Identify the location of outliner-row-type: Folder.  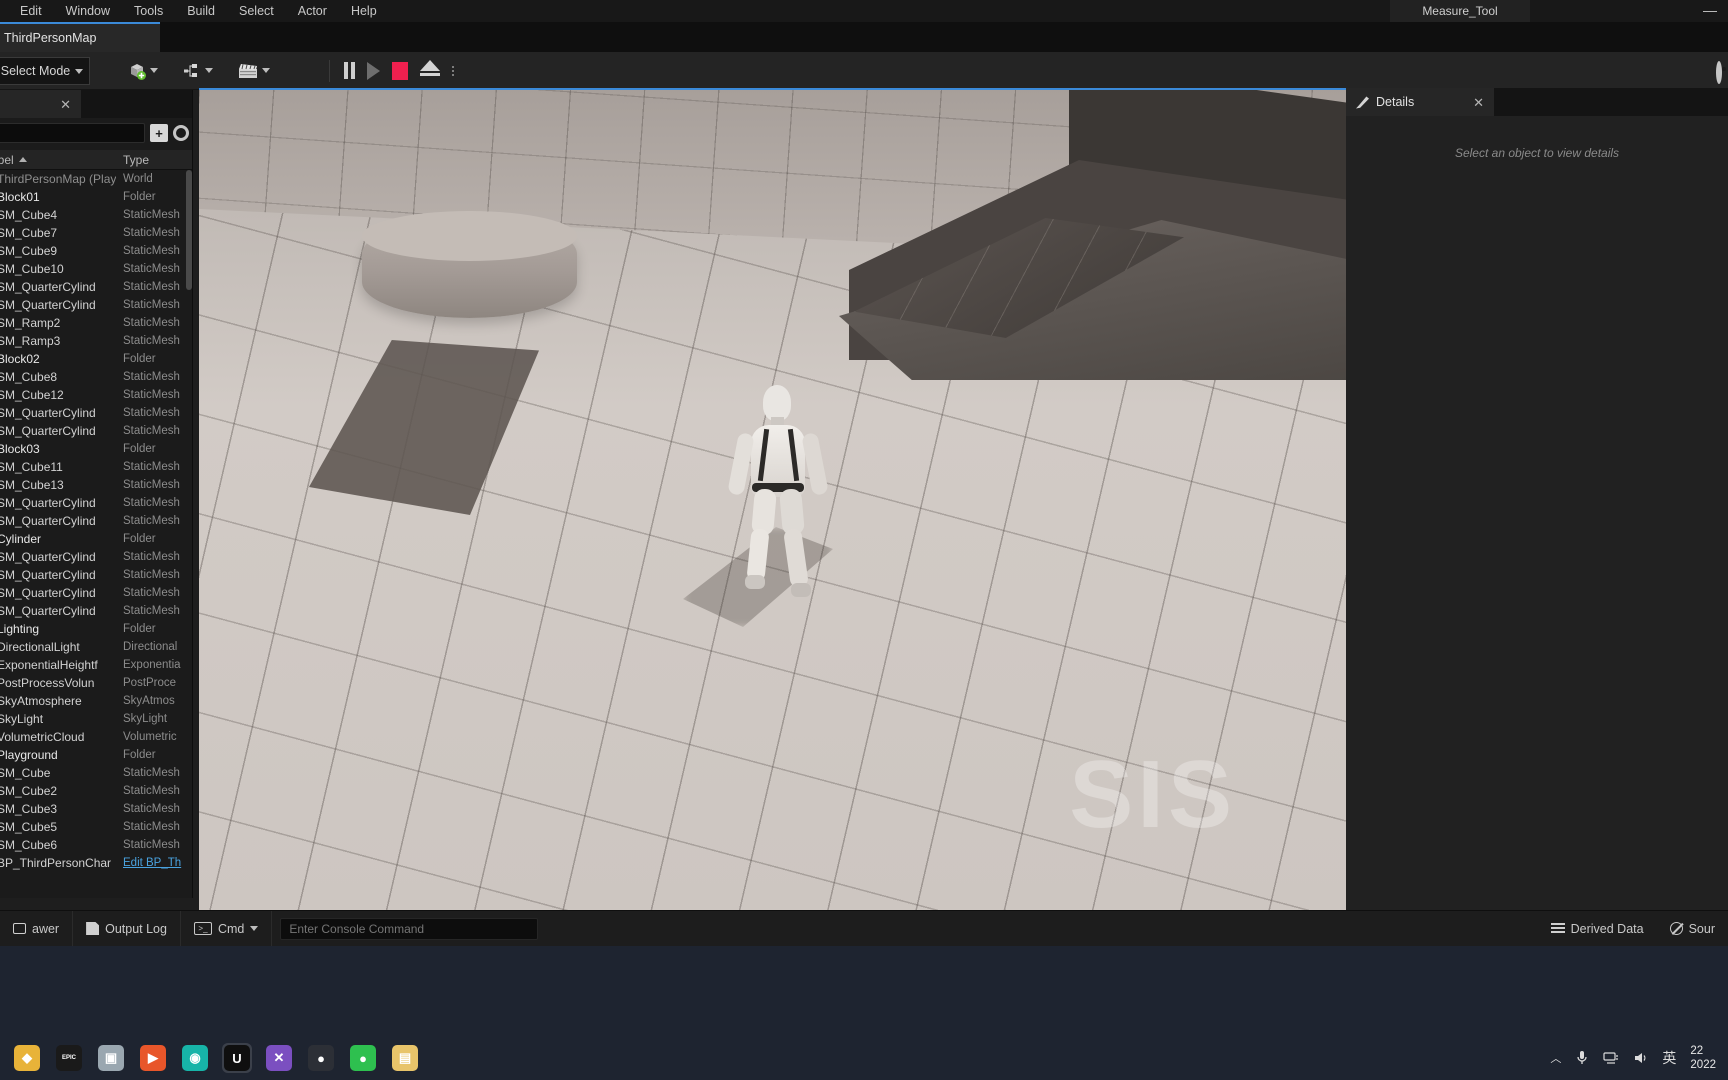
(139, 197).